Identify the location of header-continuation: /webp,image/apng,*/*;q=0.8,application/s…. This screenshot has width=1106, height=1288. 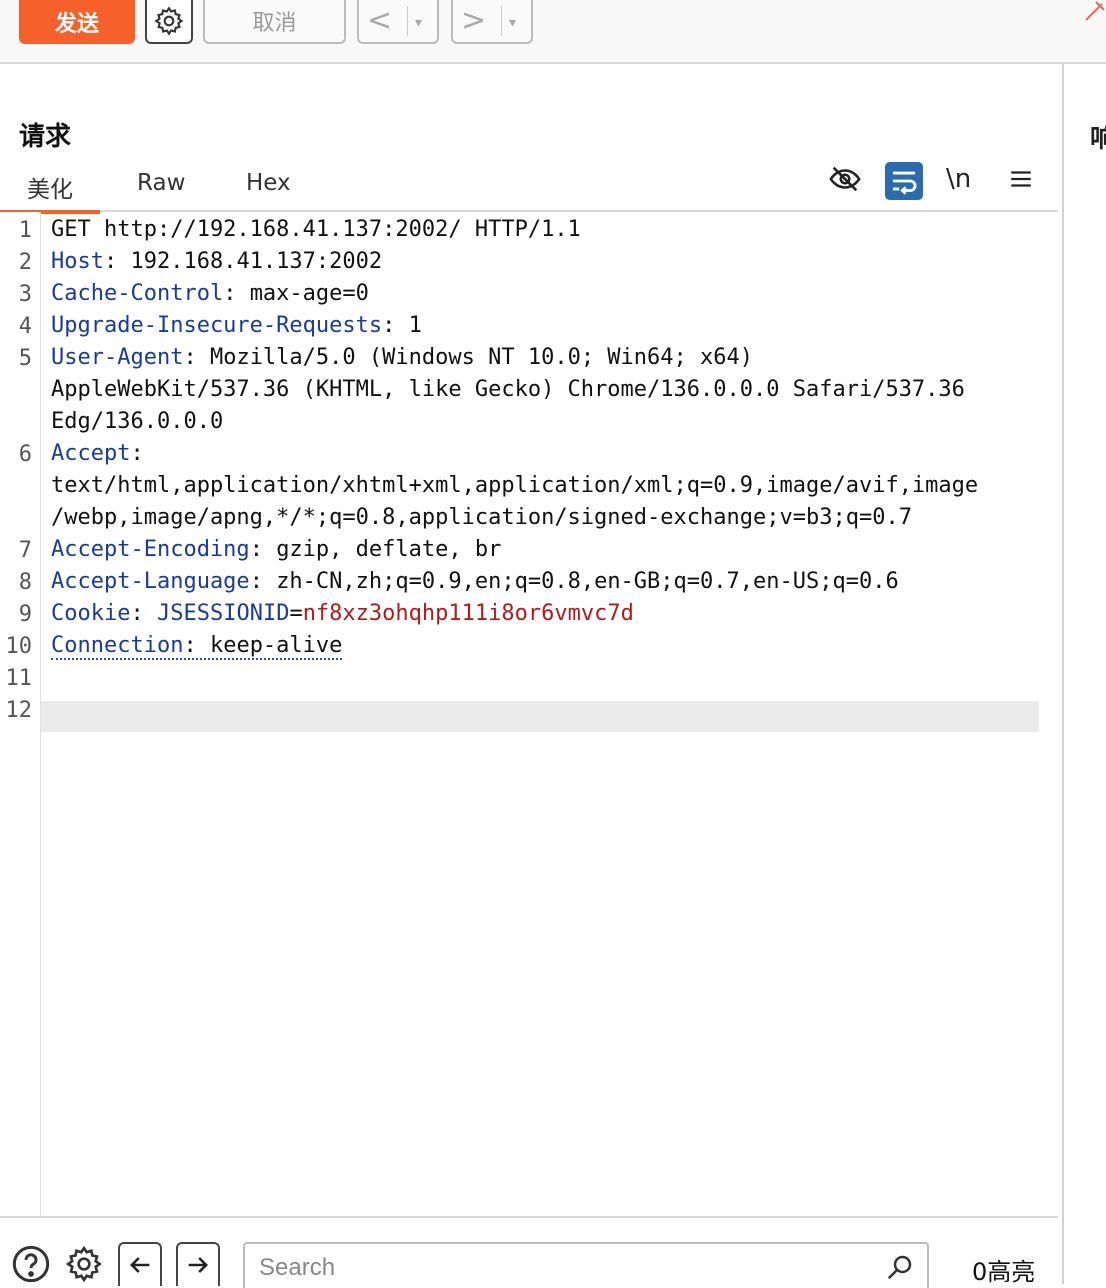
(481, 517).